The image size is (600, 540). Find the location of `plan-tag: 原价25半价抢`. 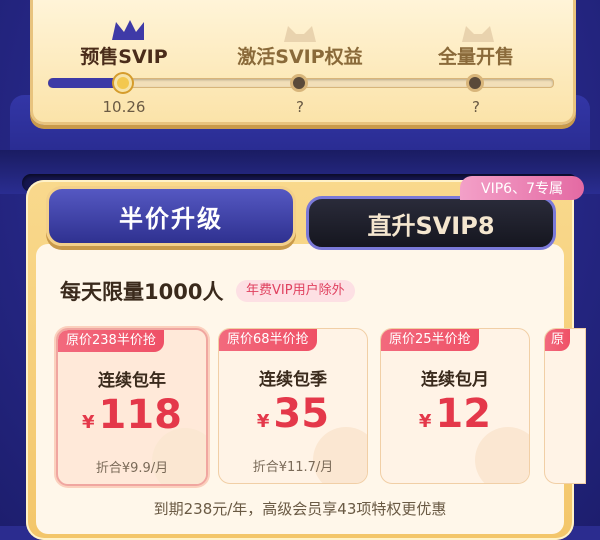

plan-tag: 原价25半价抢 is located at coordinates (430, 340).